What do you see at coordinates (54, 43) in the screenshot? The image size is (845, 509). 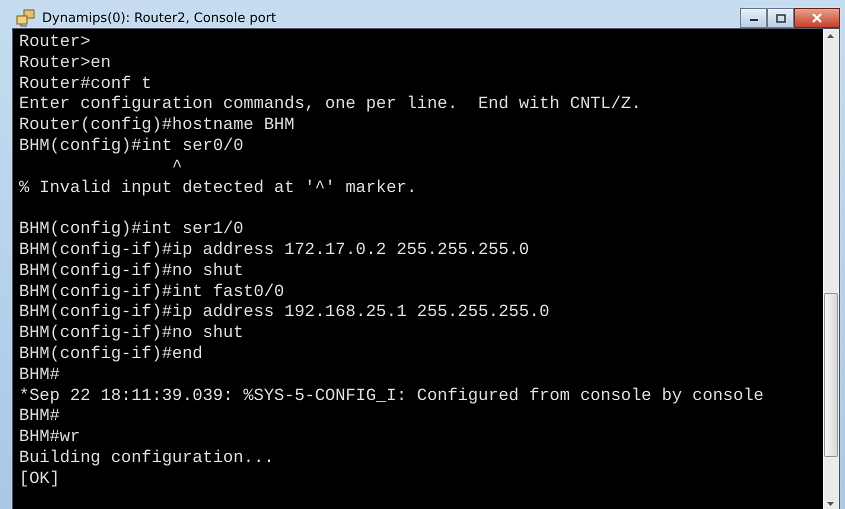 I see `console-line: Router>` at bounding box center [54, 43].